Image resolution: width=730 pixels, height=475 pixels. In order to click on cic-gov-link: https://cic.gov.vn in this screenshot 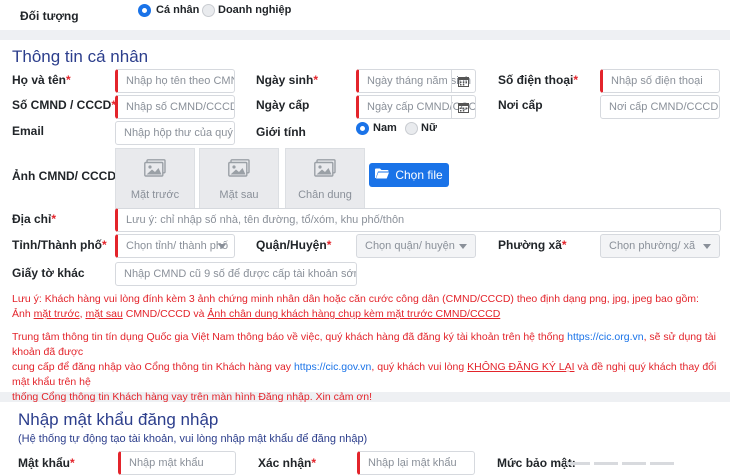, I will do `click(332, 367)`.